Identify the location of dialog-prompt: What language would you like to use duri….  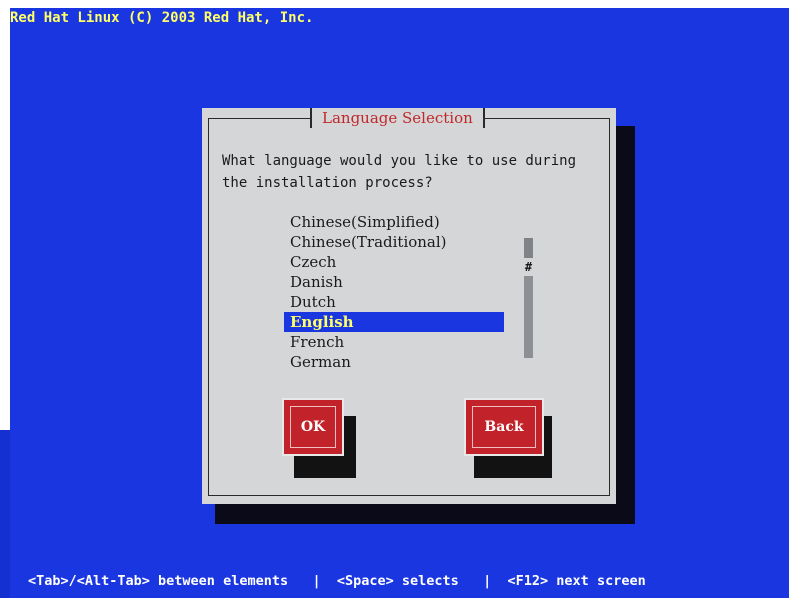
(399, 172).